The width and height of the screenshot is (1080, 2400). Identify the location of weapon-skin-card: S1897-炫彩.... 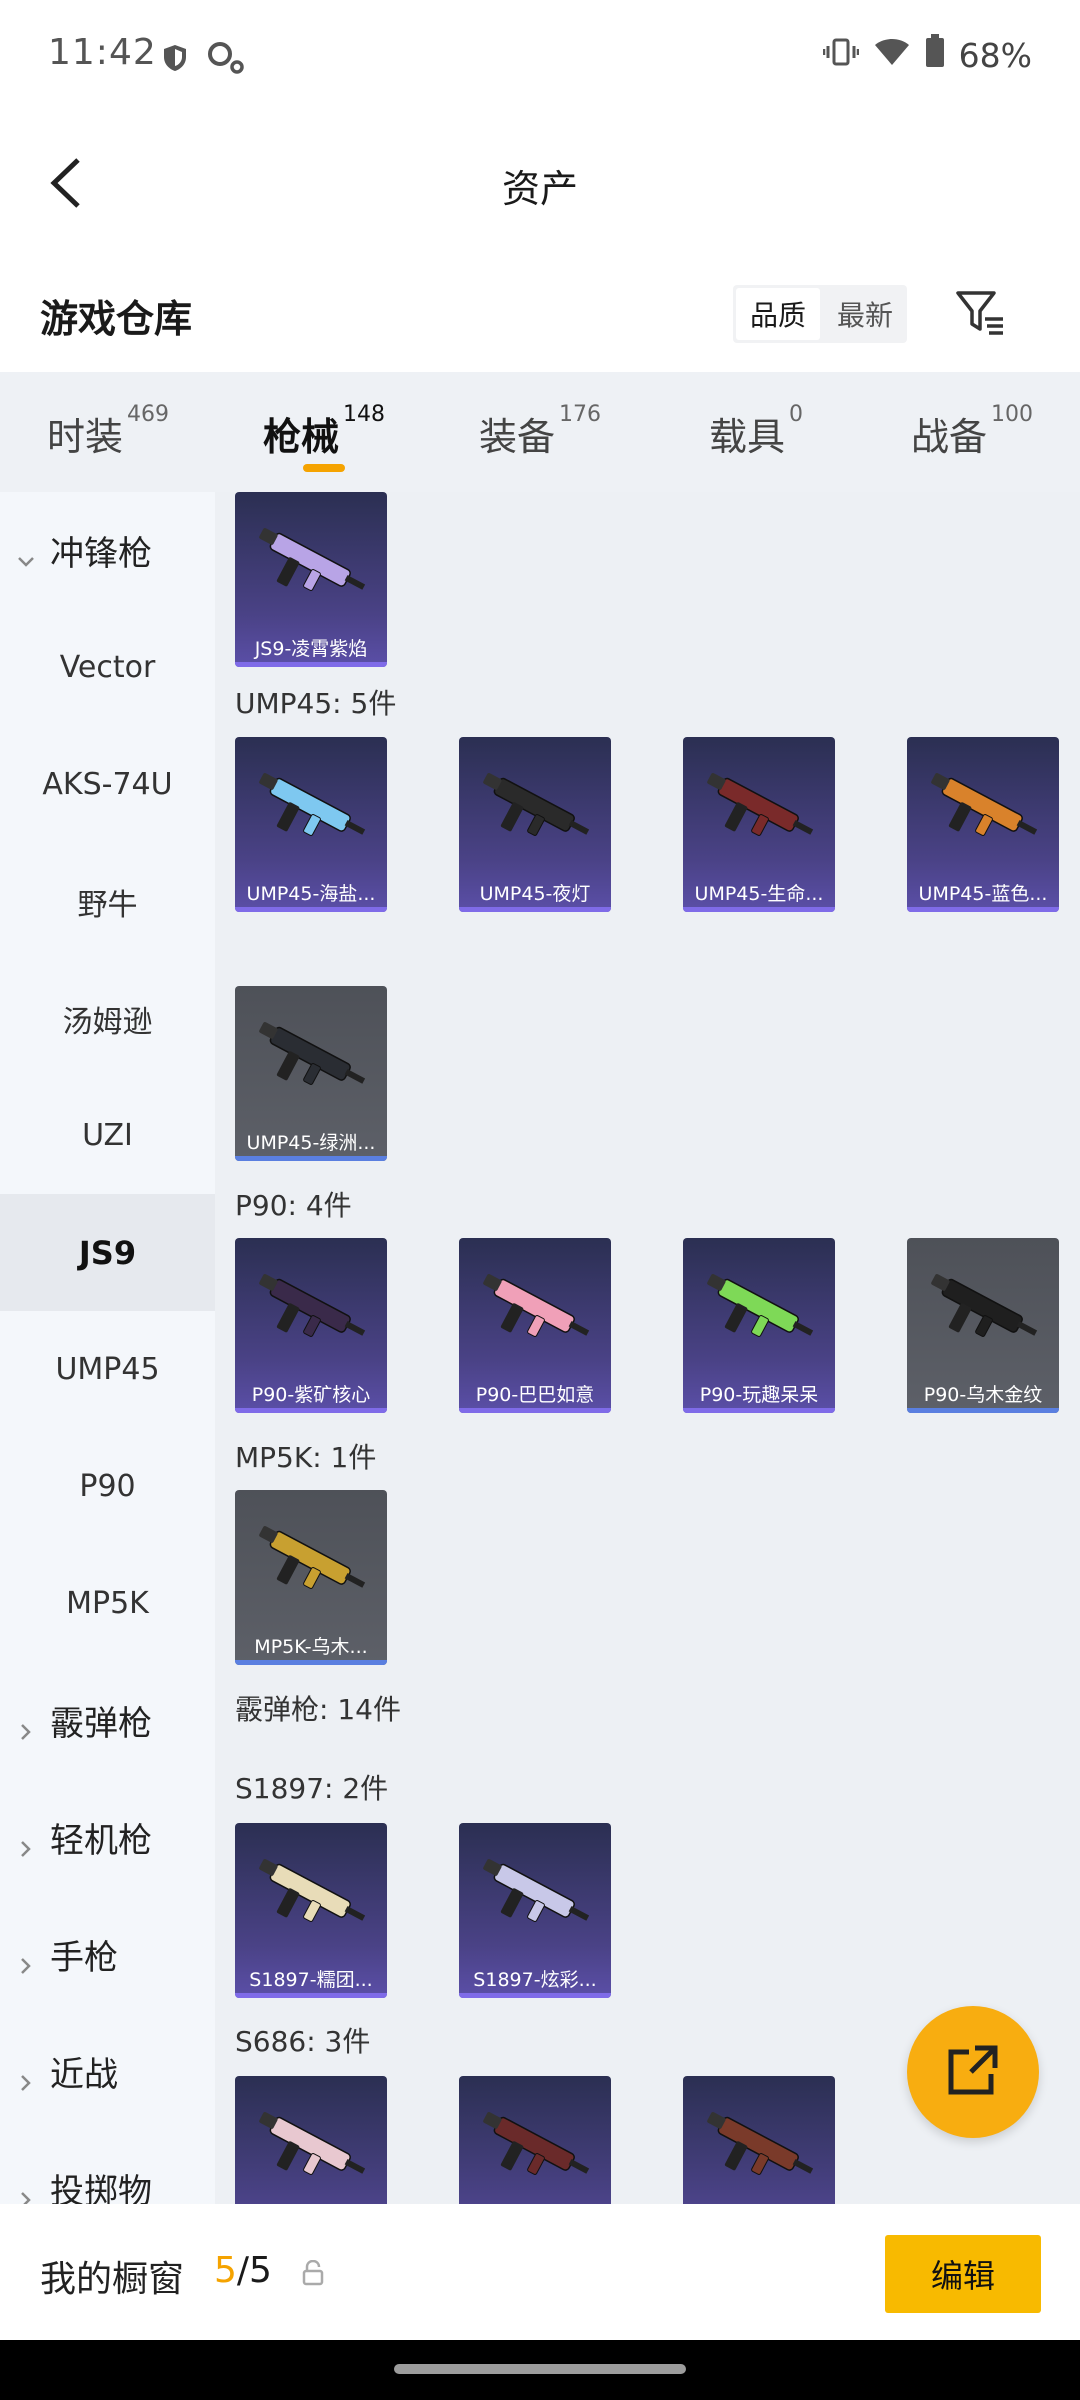
(535, 1910).